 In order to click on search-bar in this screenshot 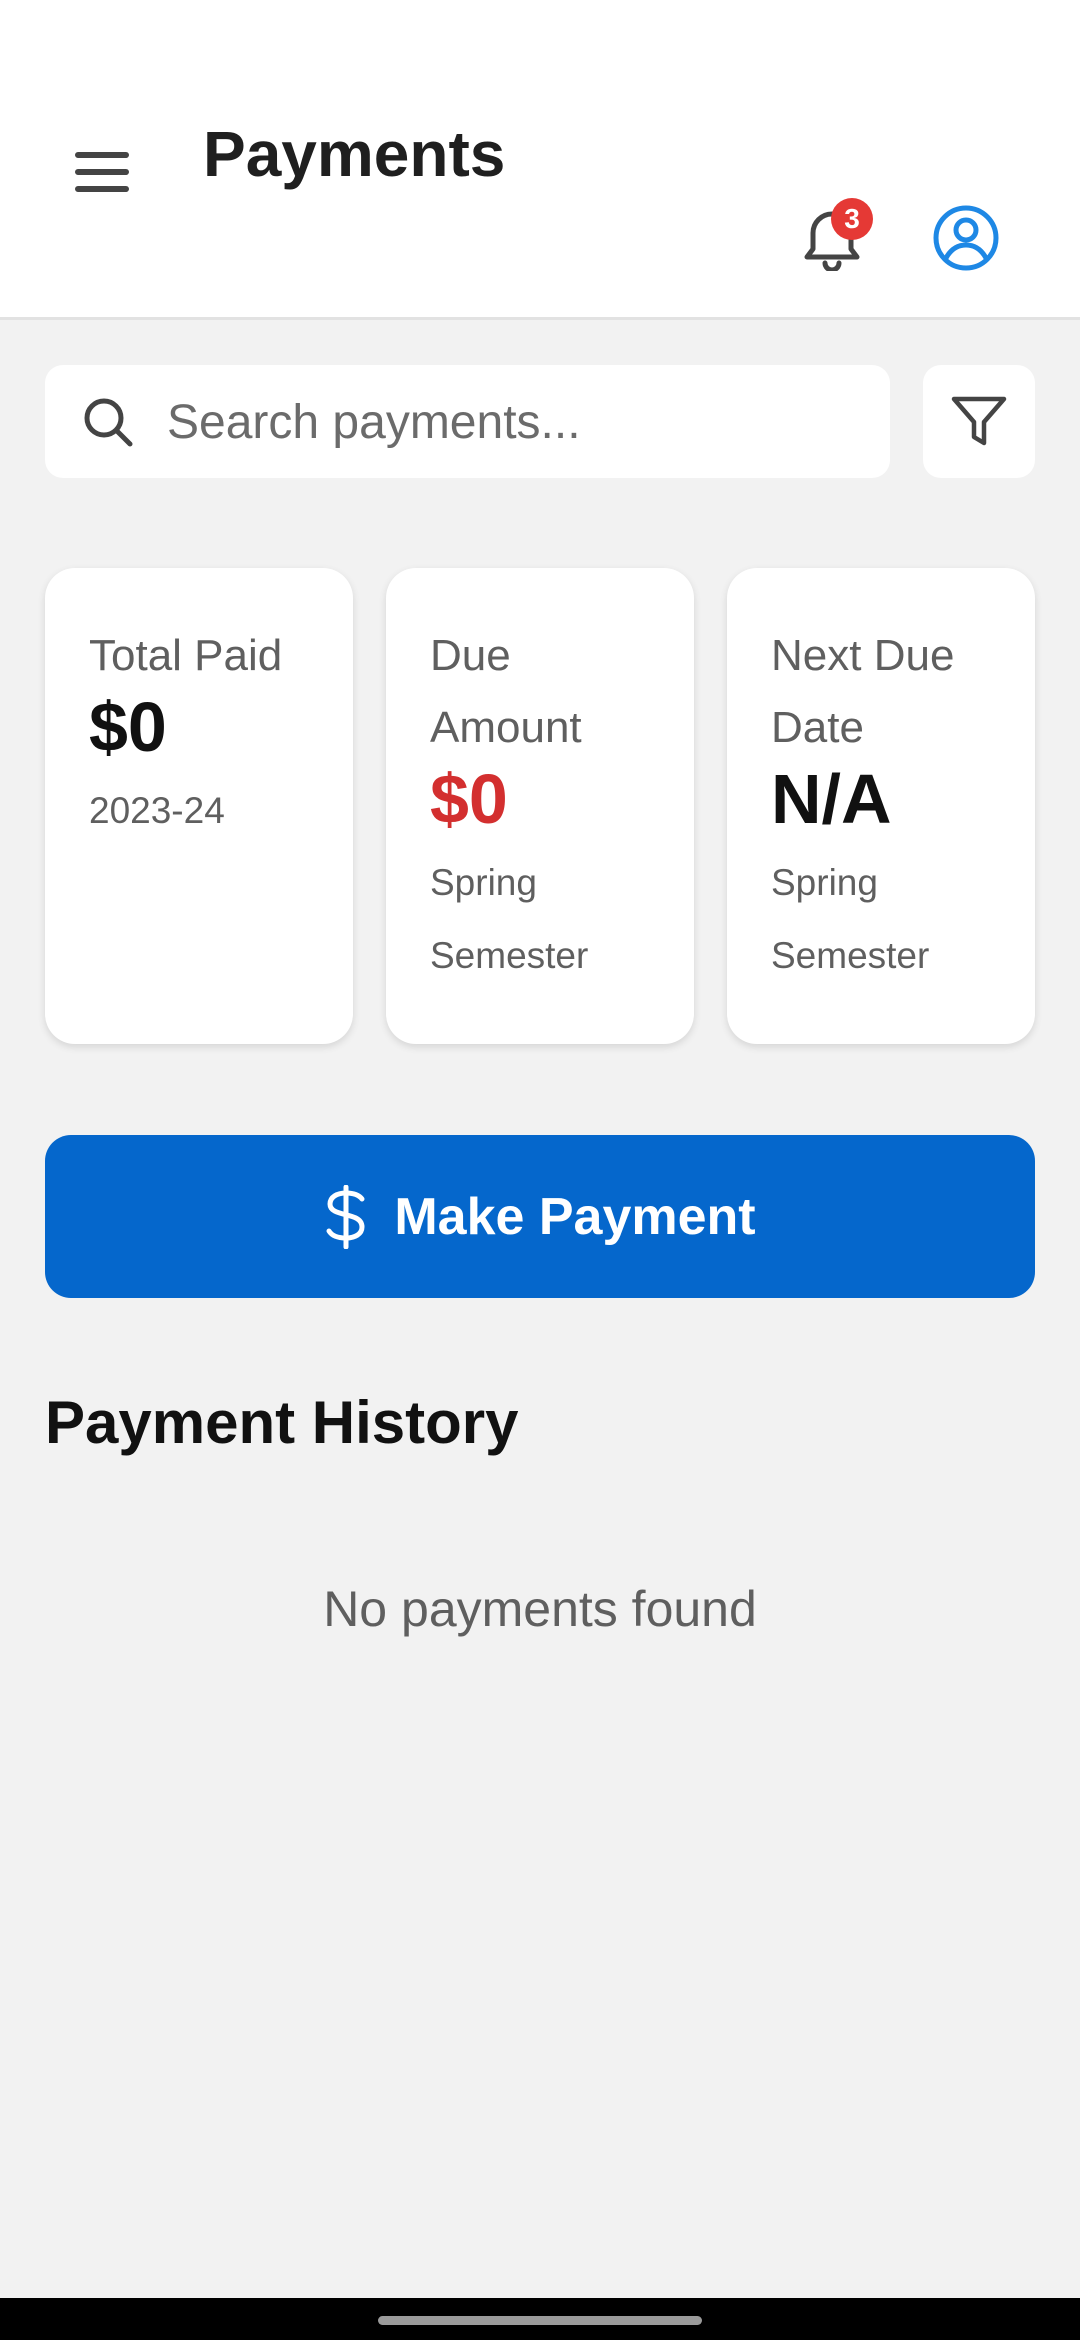, I will do `click(467, 421)`.